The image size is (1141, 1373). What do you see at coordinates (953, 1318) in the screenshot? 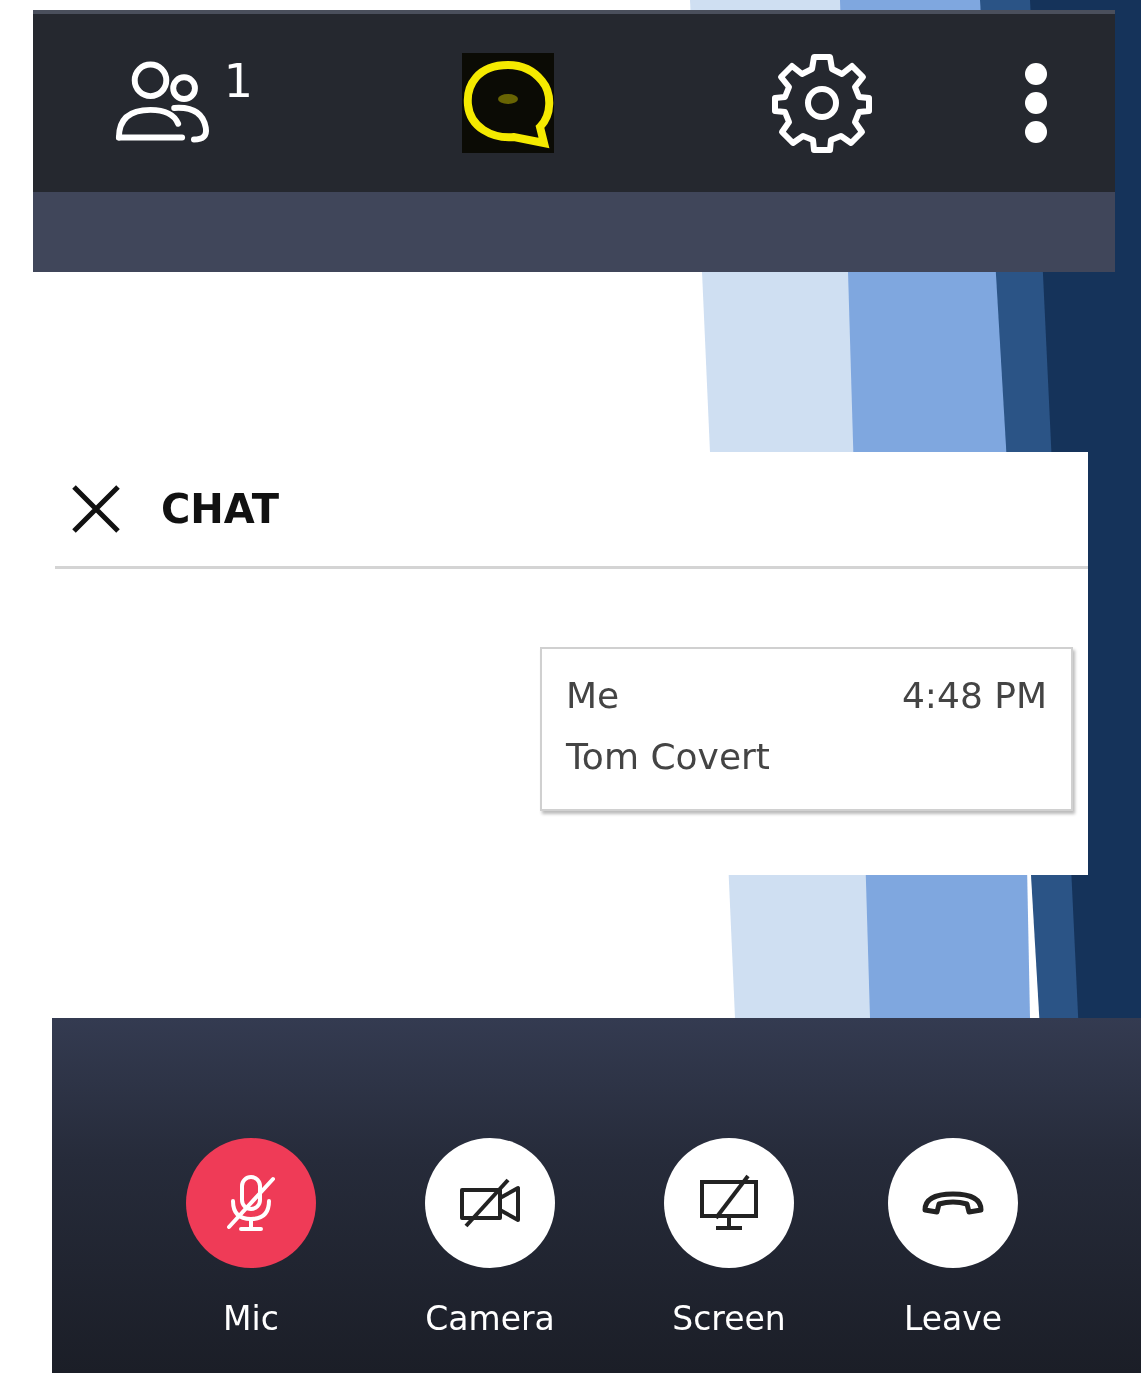
I see `control-label: Leave` at bounding box center [953, 1318].